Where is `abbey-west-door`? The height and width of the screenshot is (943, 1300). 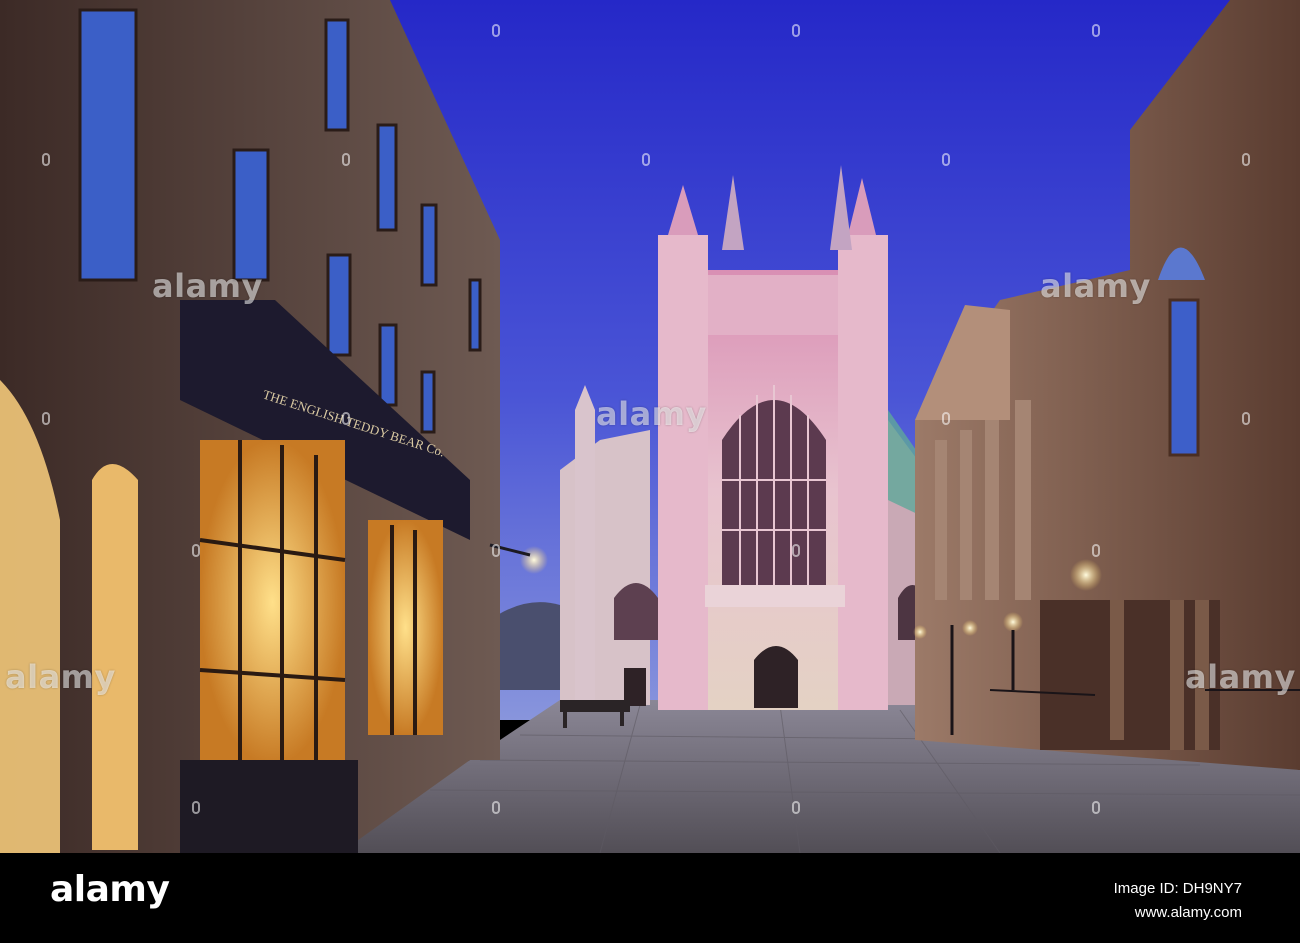 abbey-west-door is located at coordinates (776, 677).